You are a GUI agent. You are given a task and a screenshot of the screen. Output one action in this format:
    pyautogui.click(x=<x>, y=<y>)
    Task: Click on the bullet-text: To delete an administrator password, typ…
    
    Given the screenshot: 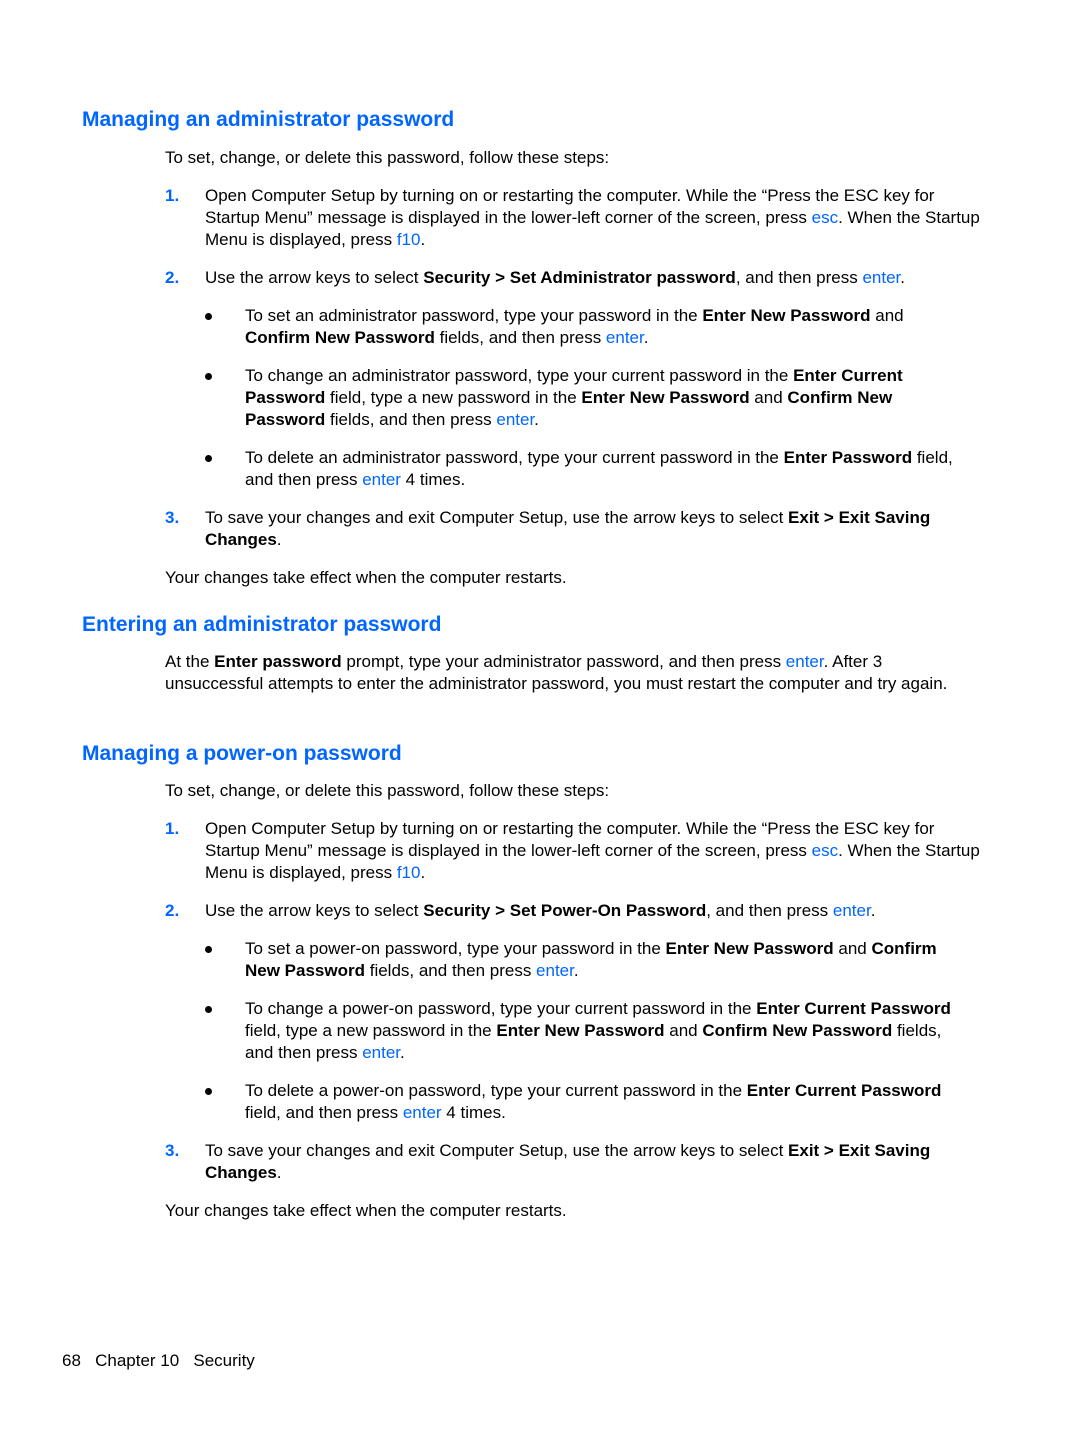 What is the action you would take?
    pyautogui.click(x=599, y=468)
    